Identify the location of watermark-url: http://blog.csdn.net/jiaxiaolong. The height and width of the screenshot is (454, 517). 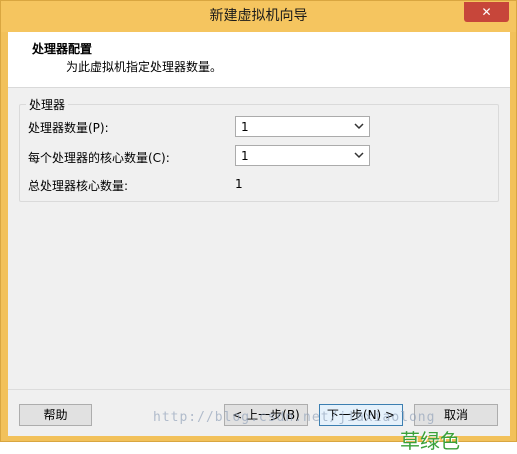
(294, 417).